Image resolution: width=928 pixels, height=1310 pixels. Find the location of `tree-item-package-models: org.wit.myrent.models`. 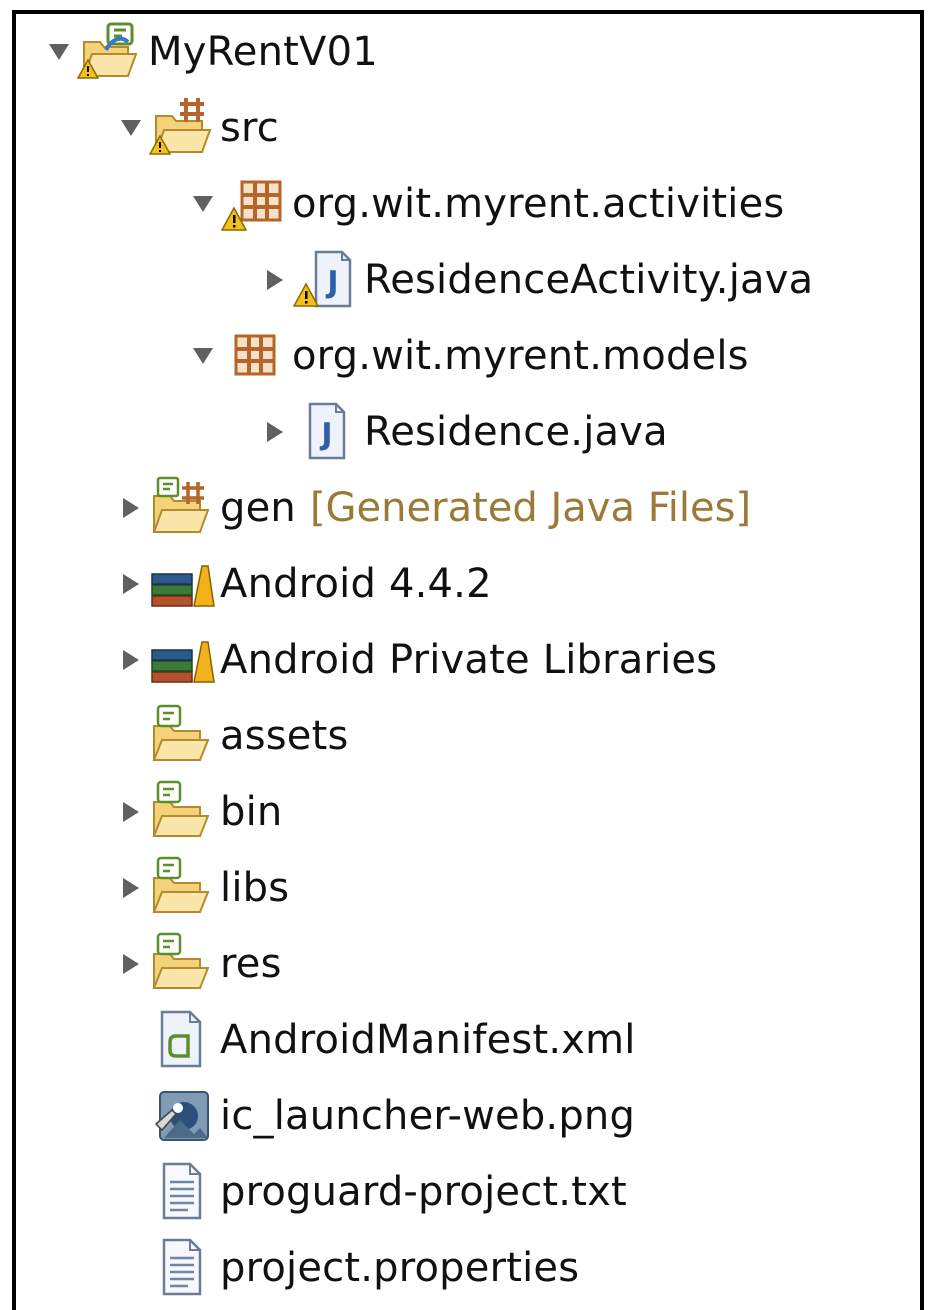

tree-item-package-models: org.wit.myrent.models is located at coordinates (468, 356).